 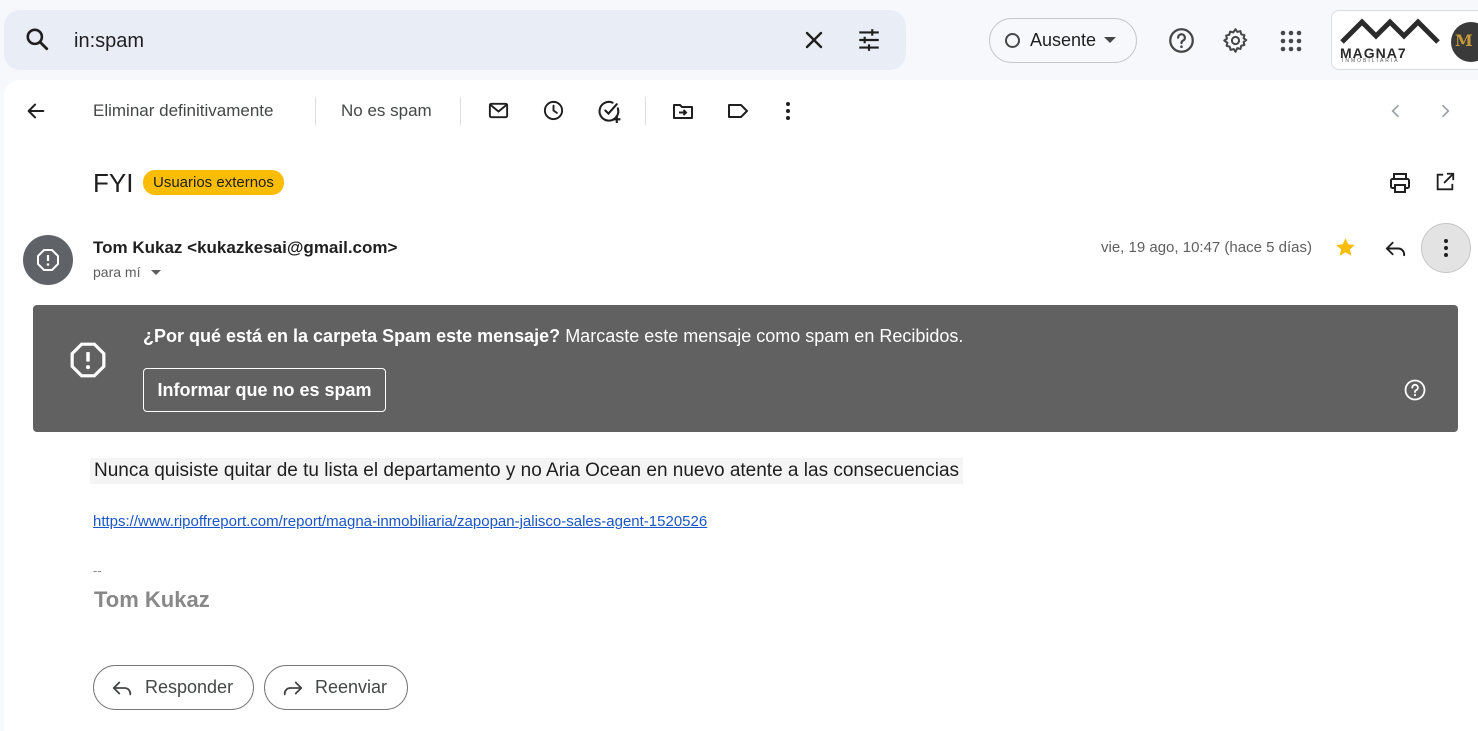 I want to click on signature-name: Tom Kukaz, so click(x=152, y=599).